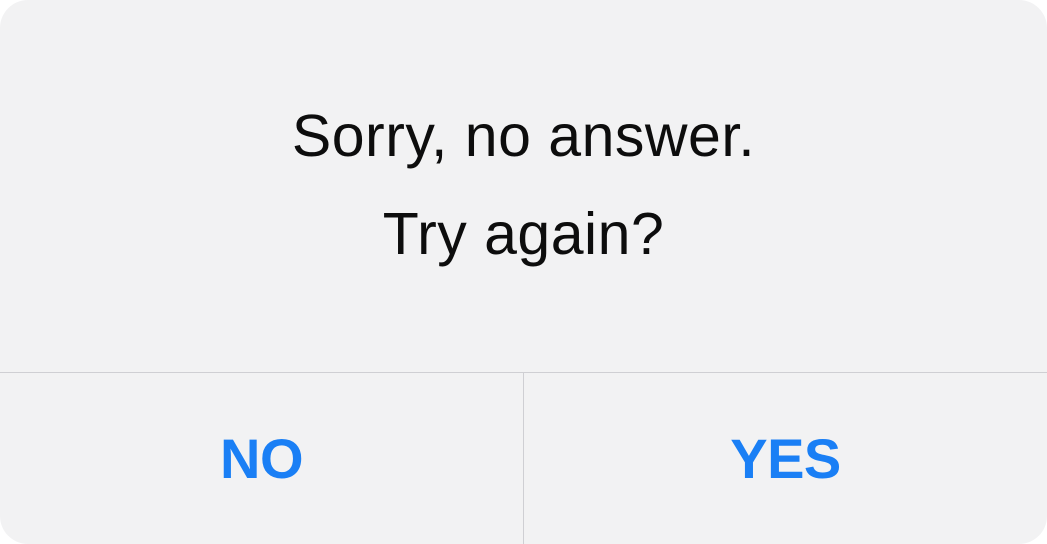 The width and height of the screenshot is (1047, 544). Describe the element at coordinates (523, 136) in the screenshot. I see `alert-message-line-1: Sorry, no answer.` at that location.